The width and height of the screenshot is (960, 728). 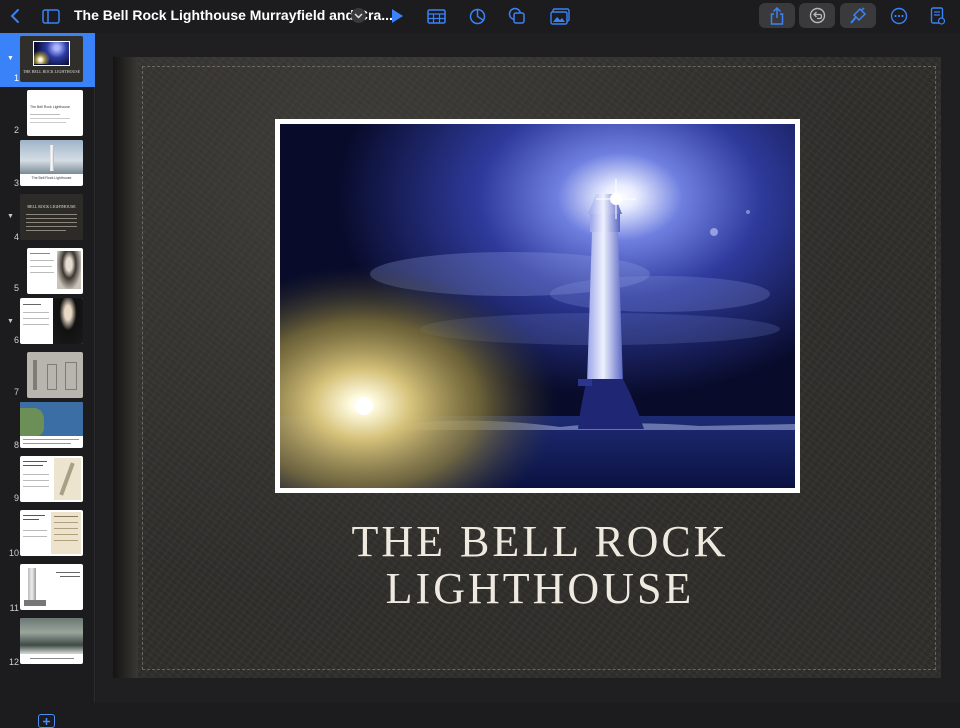 What do you see at coordinates (16, 288) in the screenshot?
I see `slide-number: 5` at bounding box center [16, 288].